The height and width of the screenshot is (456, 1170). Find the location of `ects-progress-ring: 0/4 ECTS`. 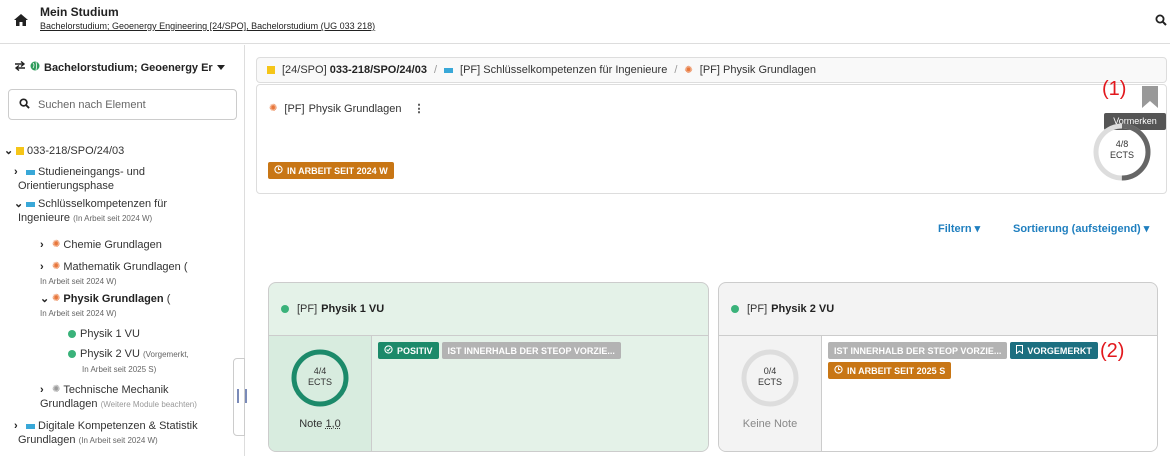

ects-progress-ring: 0/4 ECTS is located at coordinates (770, 378).